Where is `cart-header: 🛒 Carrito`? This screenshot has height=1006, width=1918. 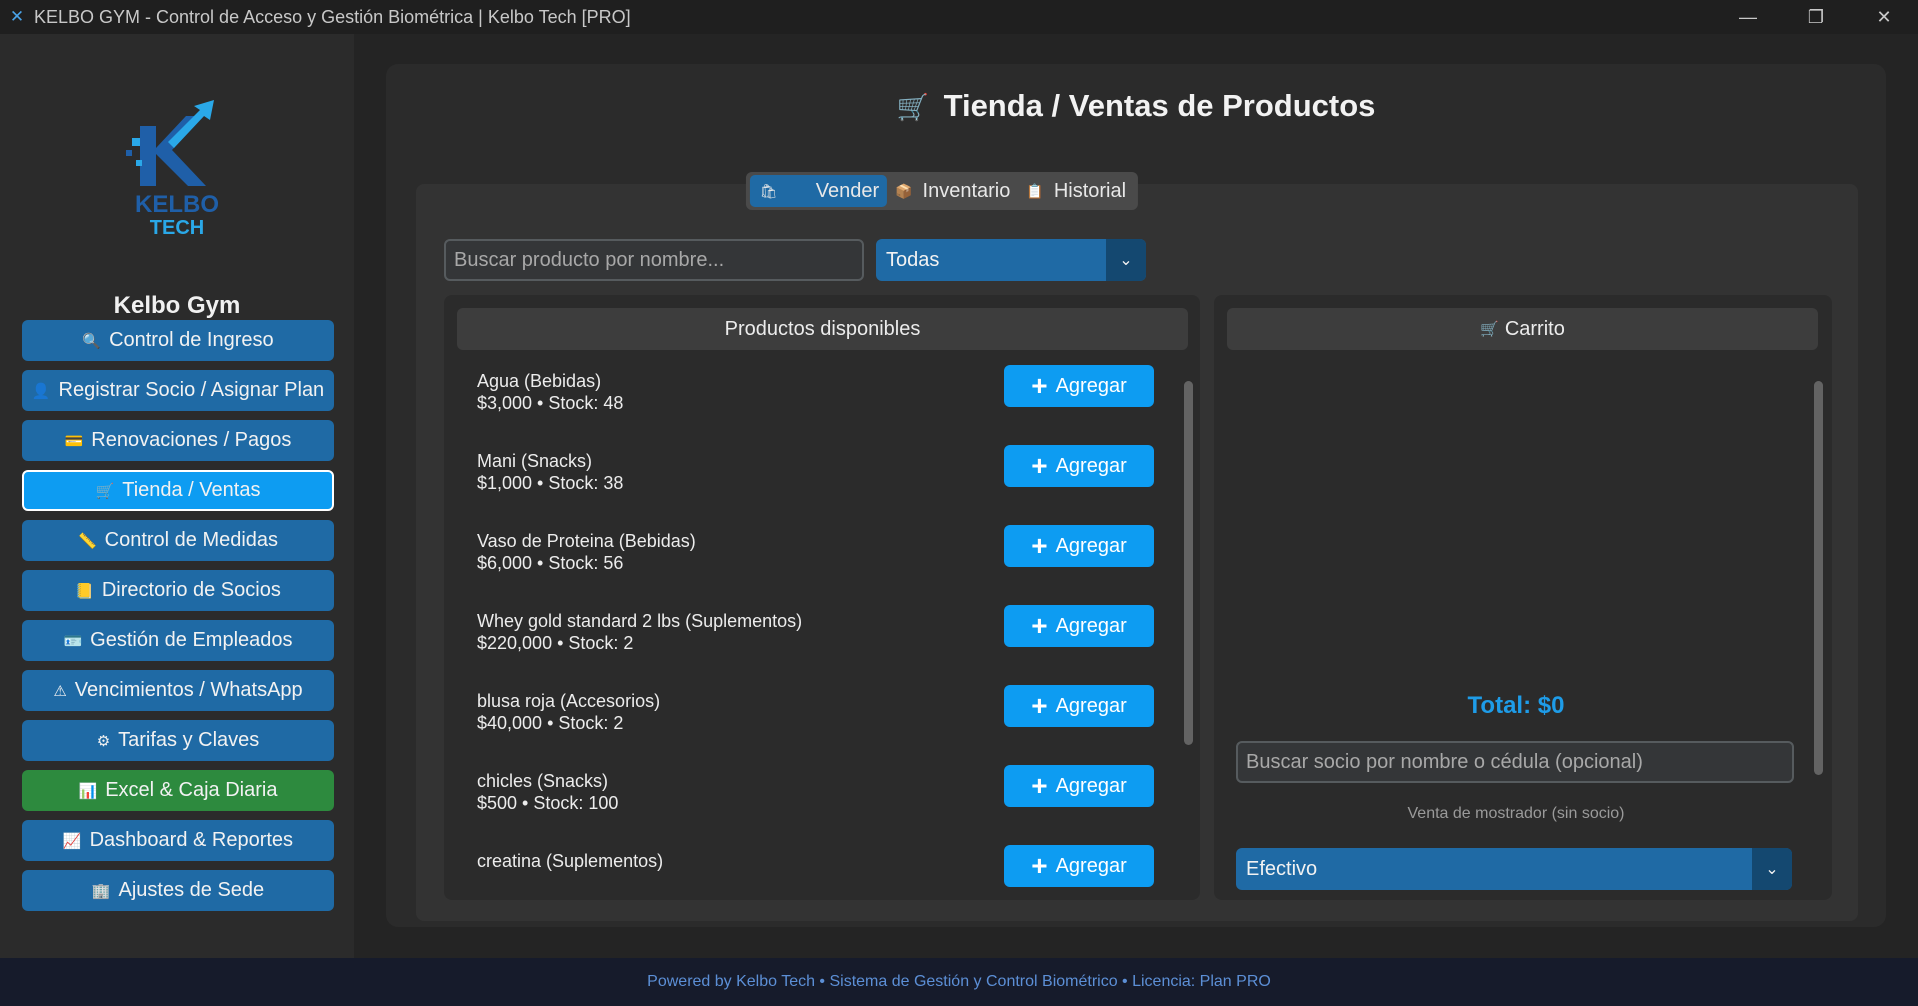 cart-header: 🛒 Carrito is located at coordinates (1522, 329).